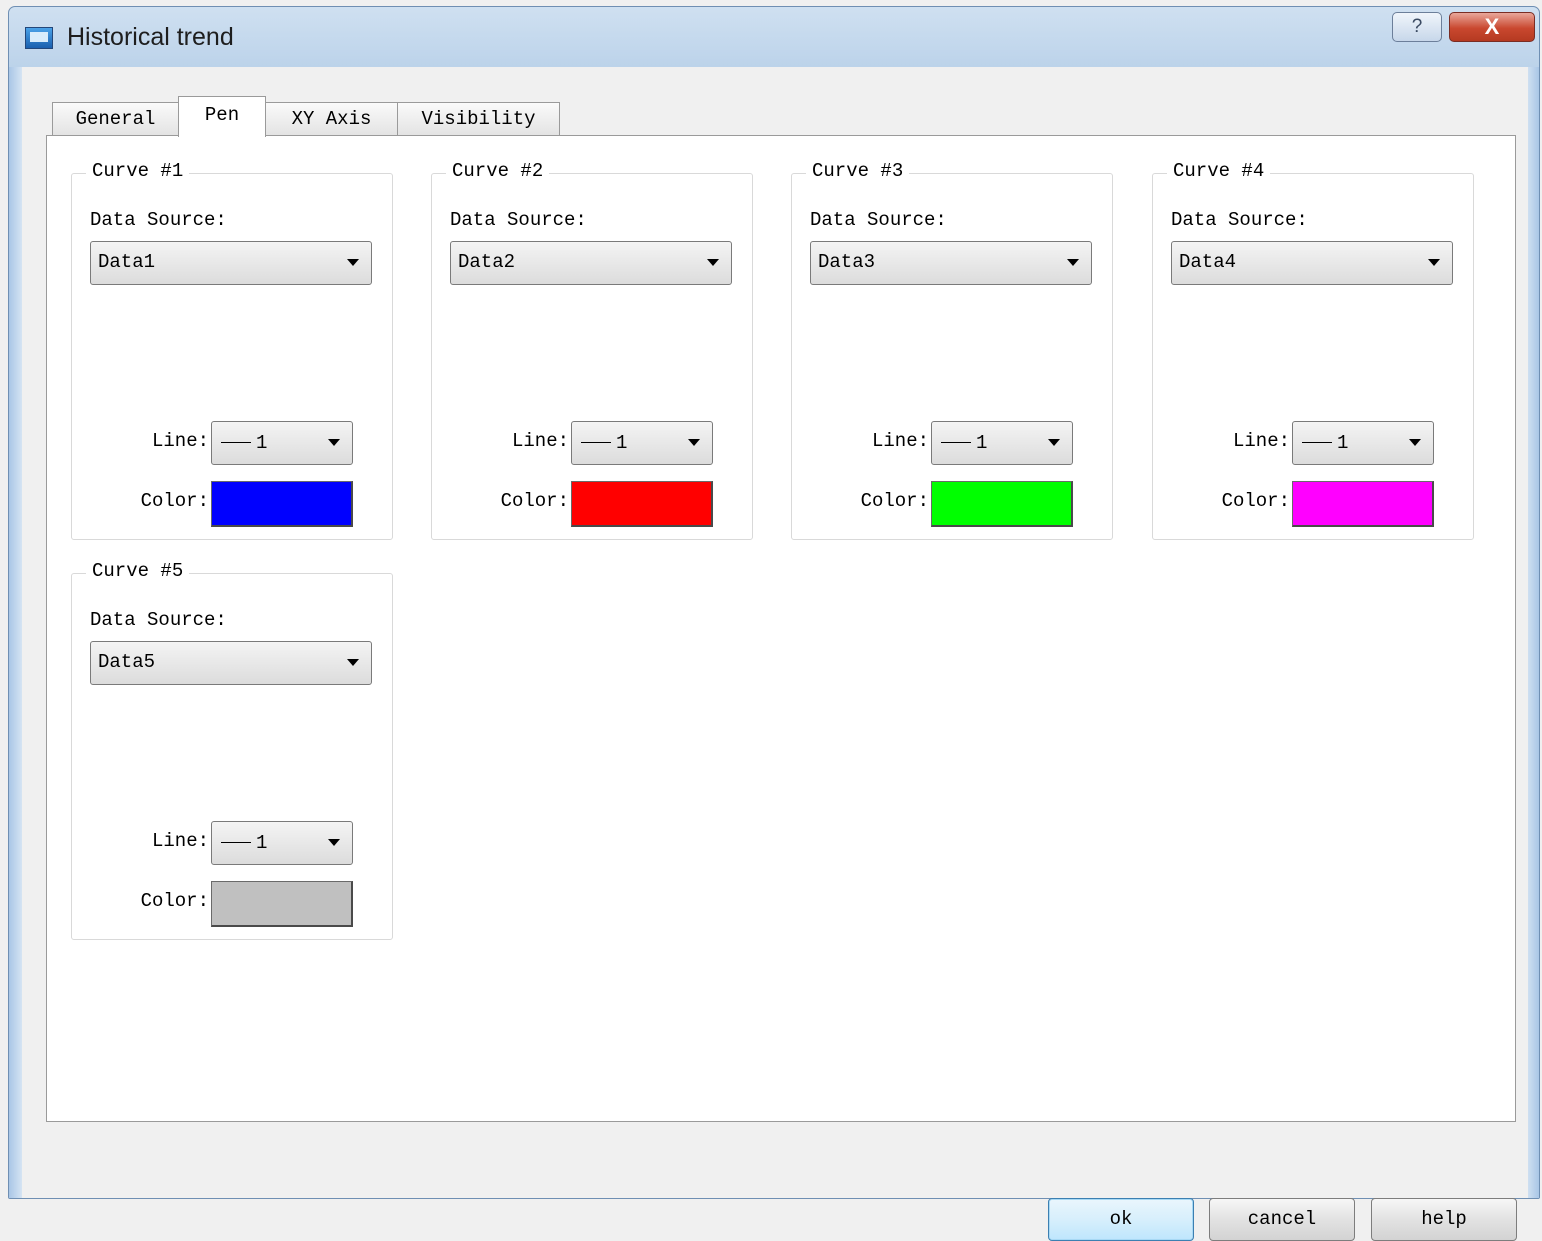 The height and width of the screenshot is (1241, 1542). What do you see at coordinates (858, 171) in the screenshot?
I see `curve-title: Curve #3` at bounding box center [858, 171].